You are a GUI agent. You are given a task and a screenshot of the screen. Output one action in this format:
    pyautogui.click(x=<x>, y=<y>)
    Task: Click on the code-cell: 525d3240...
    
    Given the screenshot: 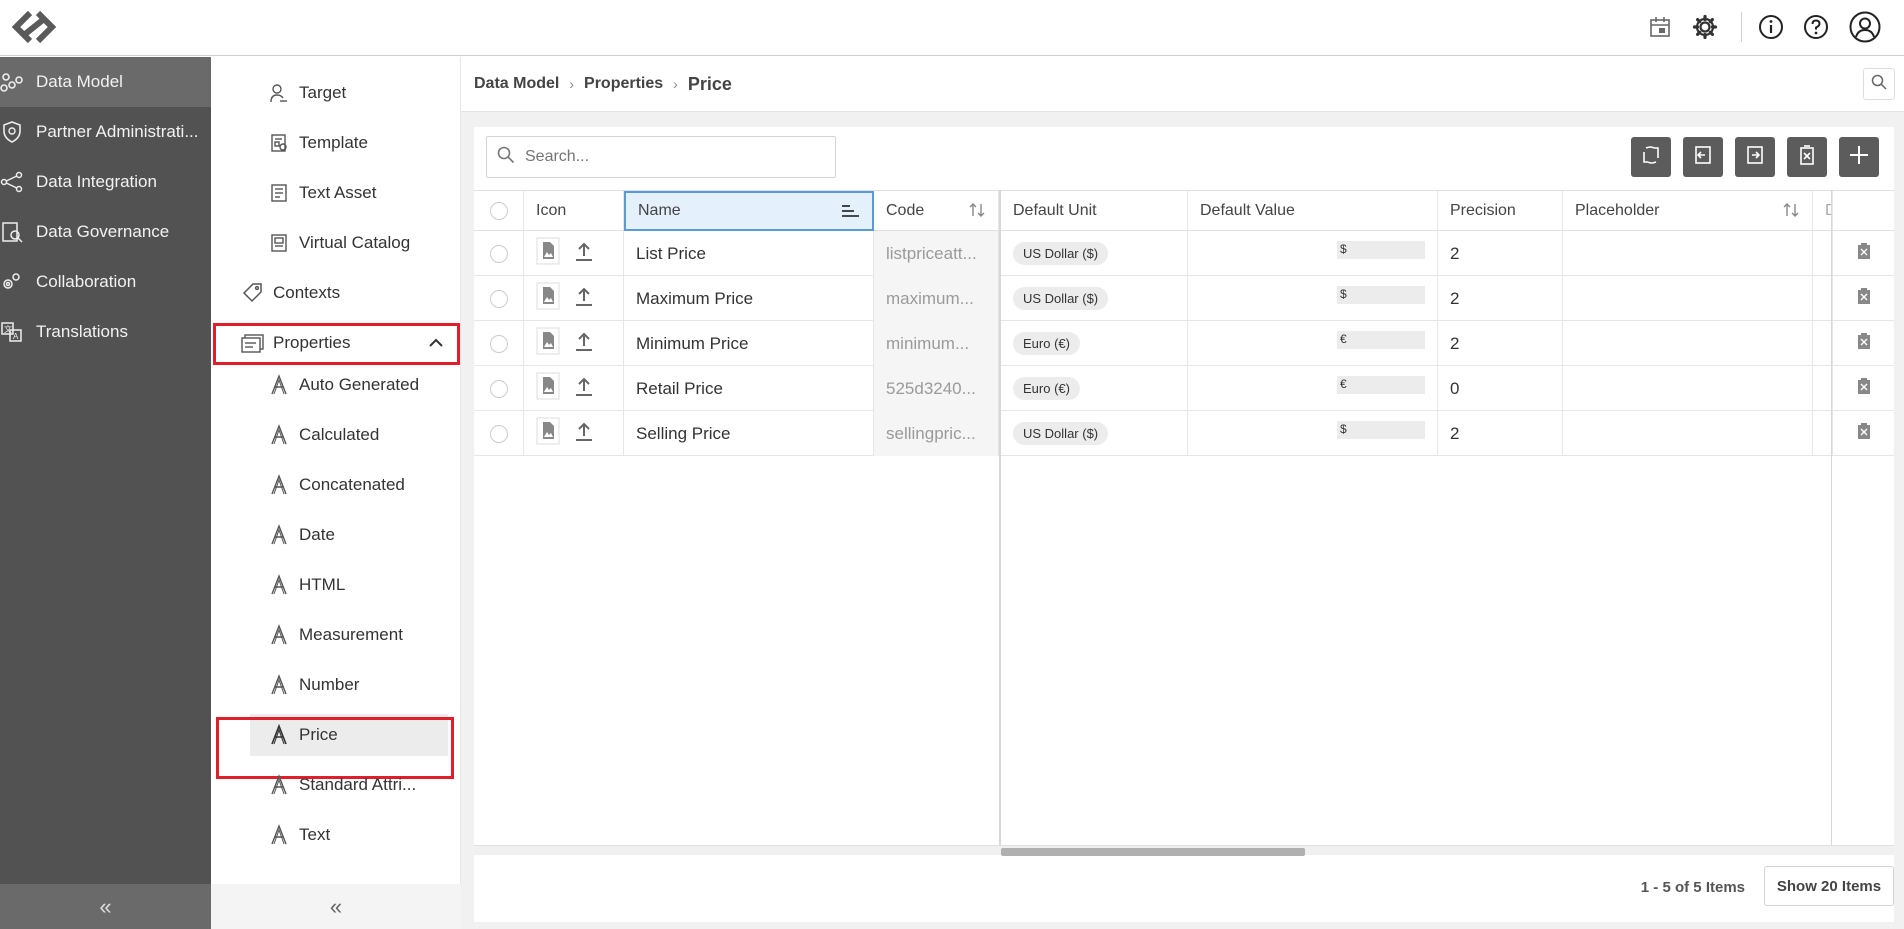 What is the action you would take?
    pyautogui.click(x=936, y=388)
    